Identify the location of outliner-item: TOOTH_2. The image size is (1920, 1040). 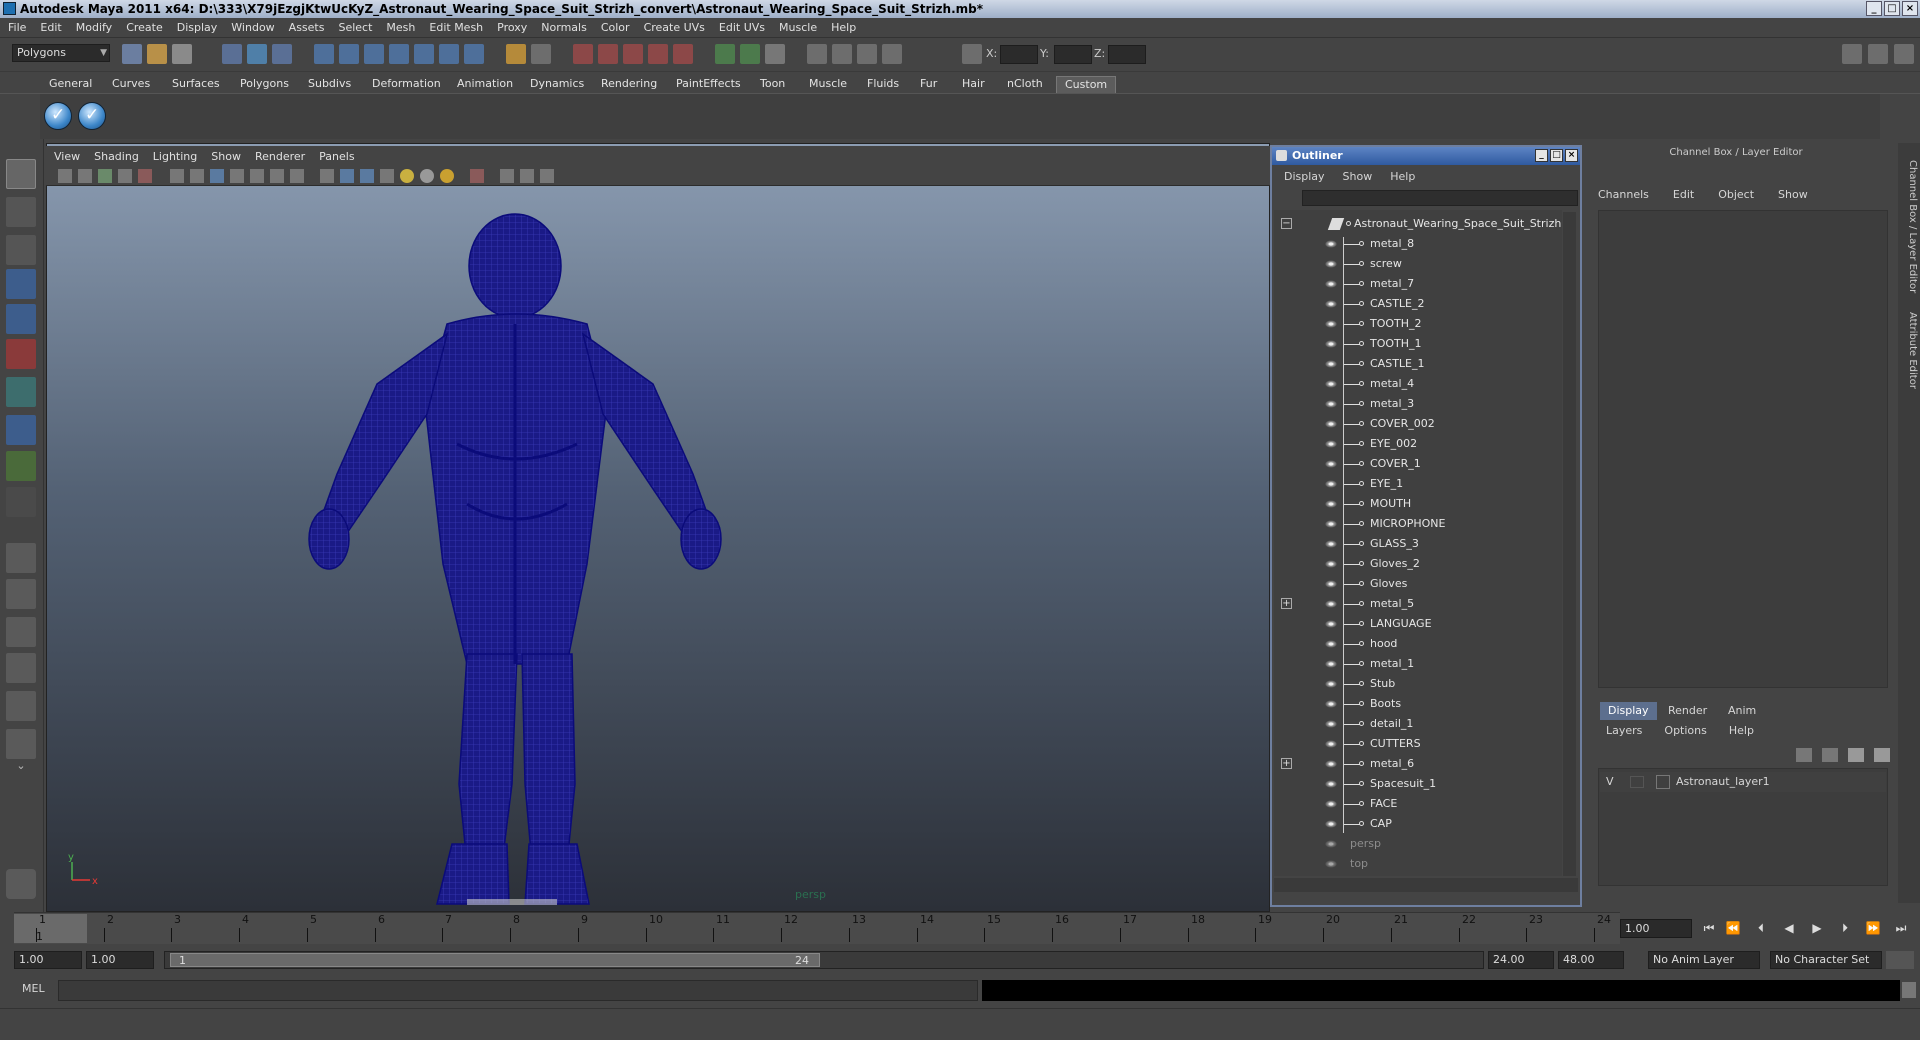
(1418, 324).